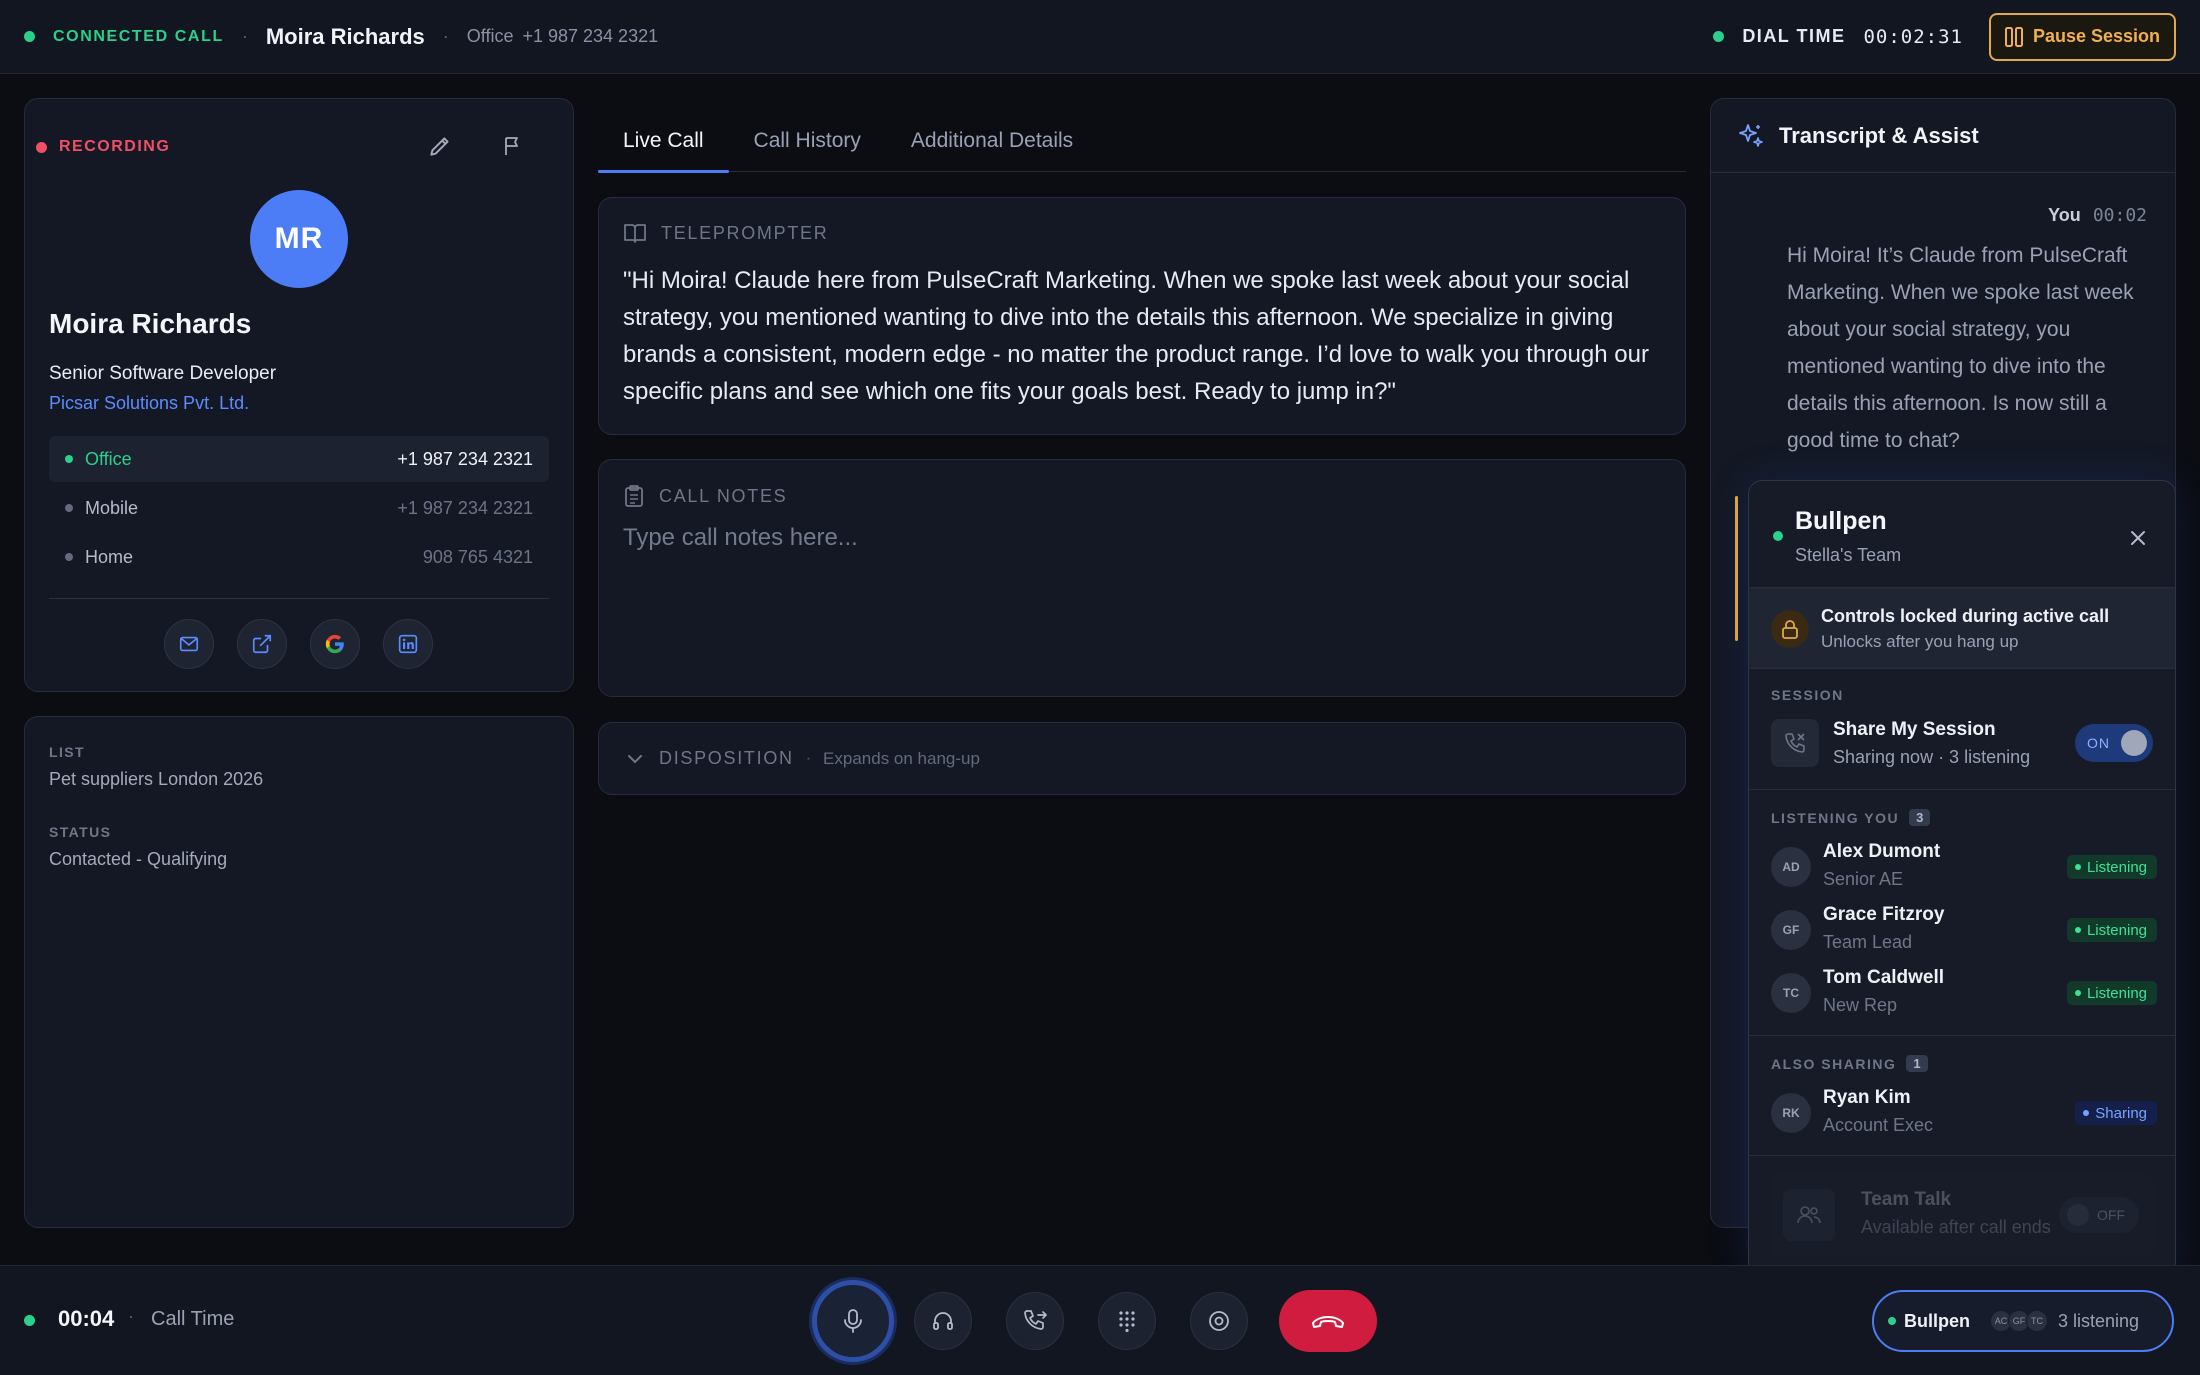 Image resolution: width=2200 pixels, height=1375 pixels. I want to click on bullpen-pill-button: Bullpen AC GF TC 3 listening, so click(2023, 1321).